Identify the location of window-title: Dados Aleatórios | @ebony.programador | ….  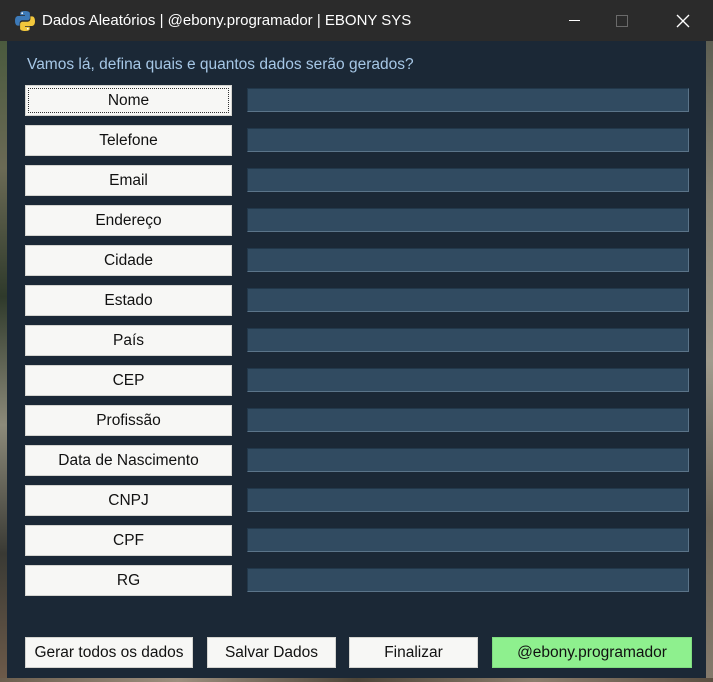
(227, 20).